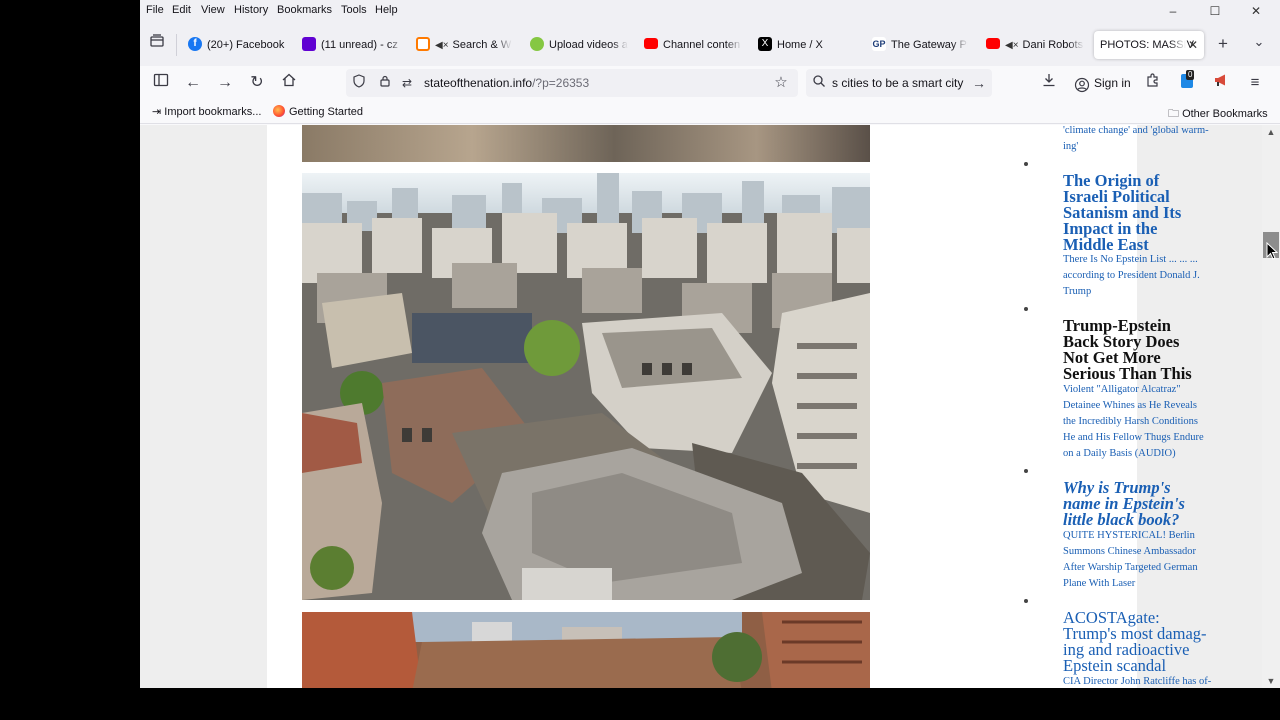 This screenshot has width=1280, height=720. What do you see at coordinates (257, 83) in the screenshot?
I see `reload-button: ↻` at bounding box center [257, 83].